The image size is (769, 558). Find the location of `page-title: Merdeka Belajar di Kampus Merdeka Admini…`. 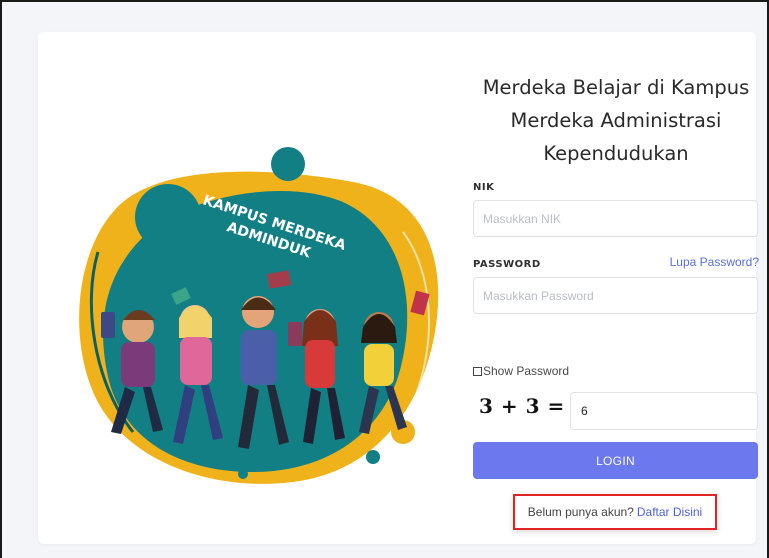

page-title: Merdeka Belajar di Kampus Merdeka Admini… is located at coordinates (616, 120).